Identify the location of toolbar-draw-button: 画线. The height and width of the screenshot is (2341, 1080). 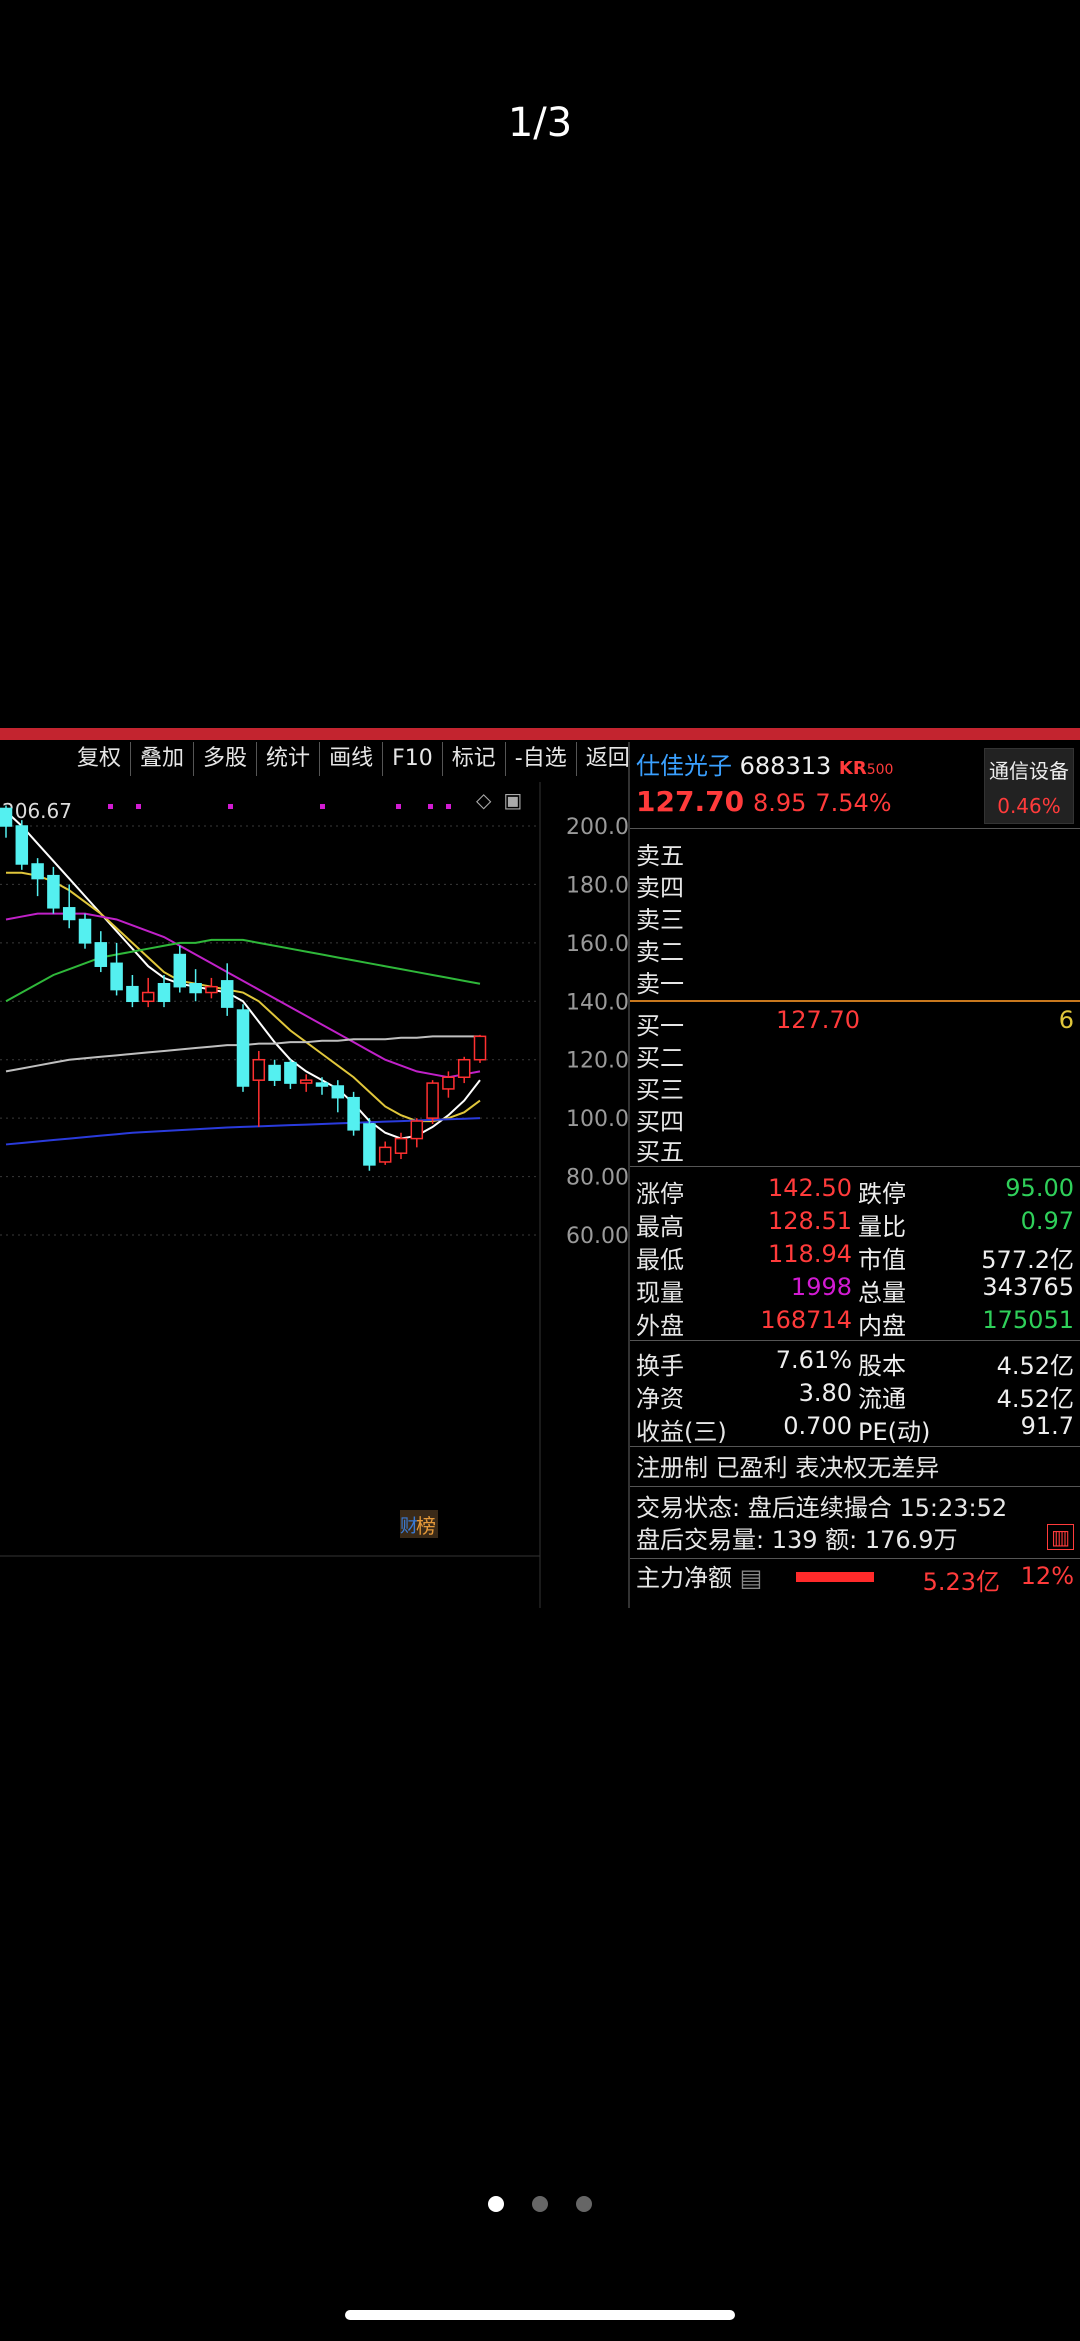
(350, 759).